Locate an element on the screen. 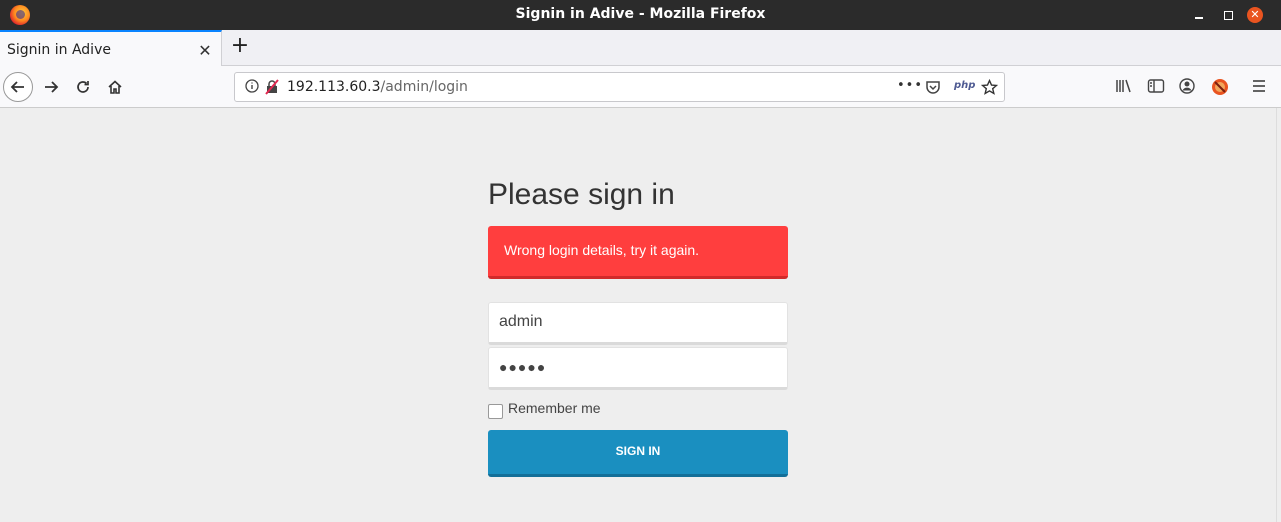  back-button is located at coordinates (18, 87).